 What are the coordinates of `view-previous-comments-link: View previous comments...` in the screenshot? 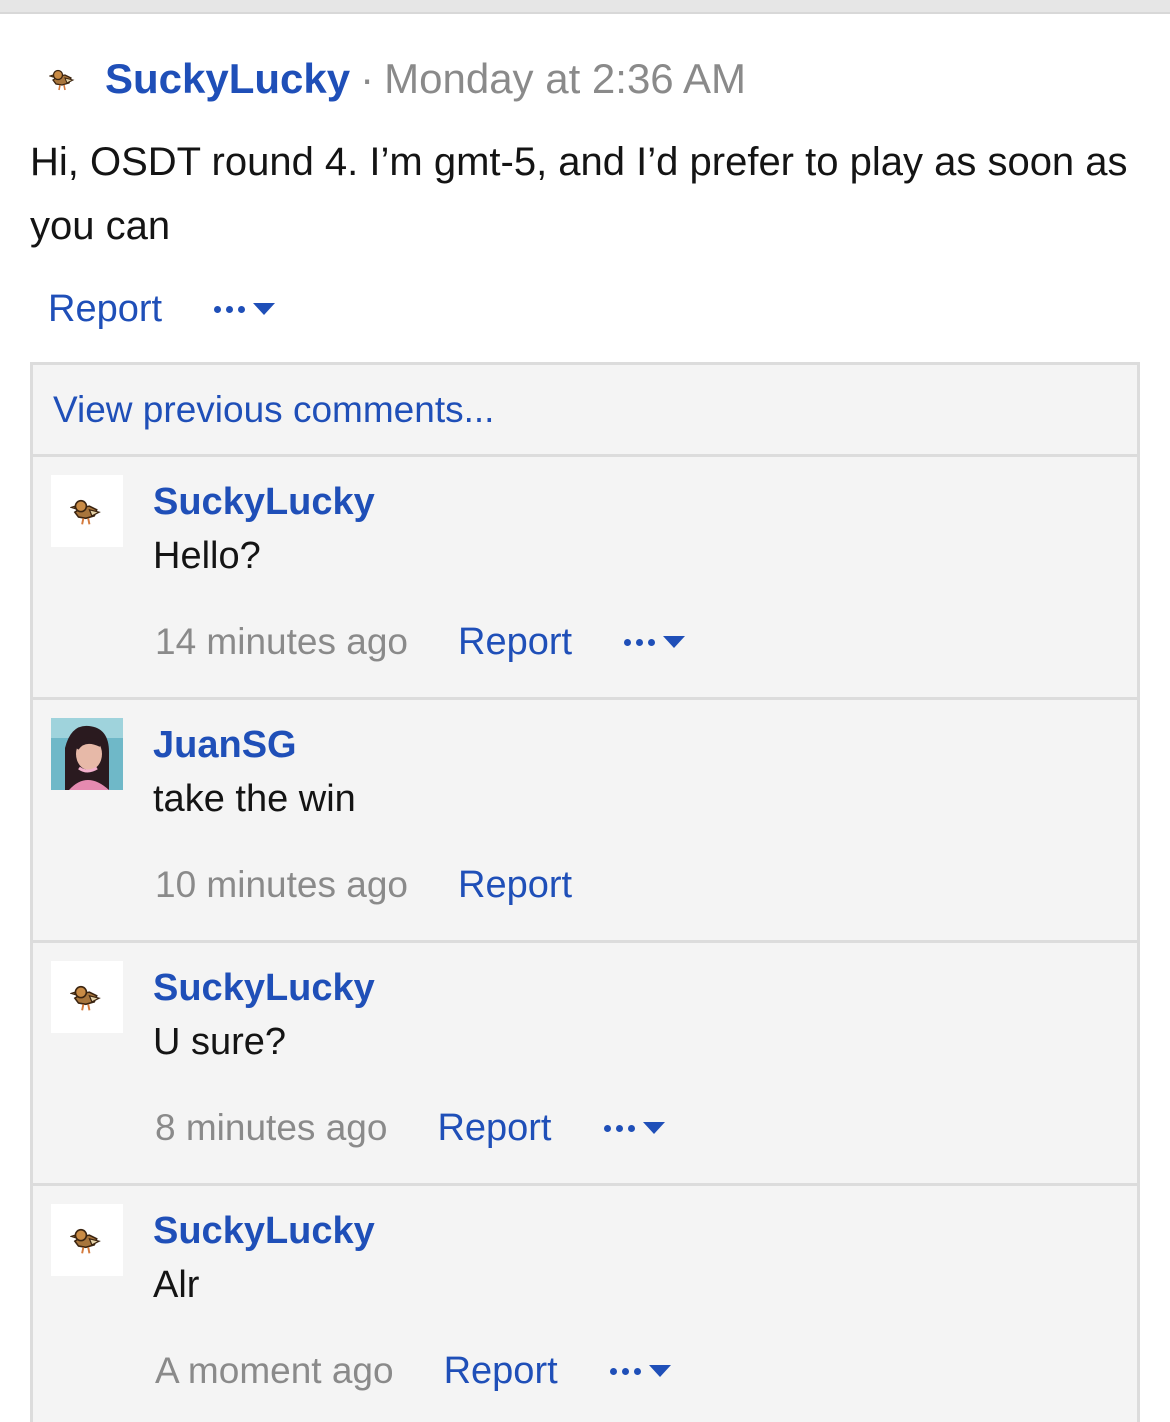 It's located at (273, 410).